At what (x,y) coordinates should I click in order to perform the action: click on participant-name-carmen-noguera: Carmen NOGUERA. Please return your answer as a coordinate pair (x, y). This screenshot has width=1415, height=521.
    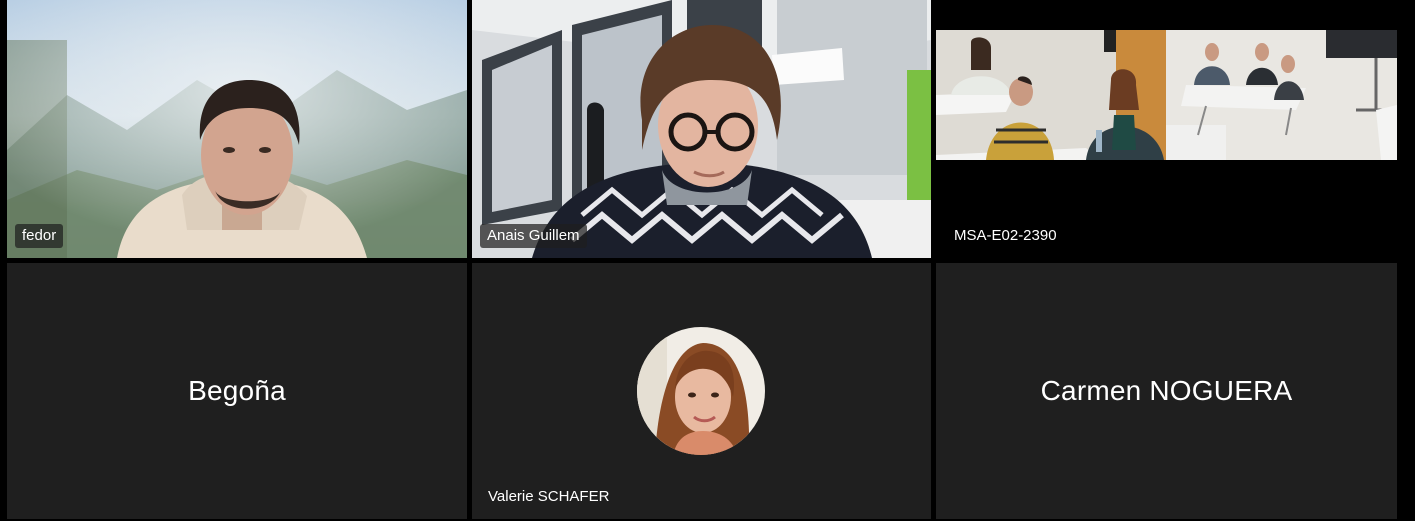
    Looking at the image, I should click on (1166, 390).